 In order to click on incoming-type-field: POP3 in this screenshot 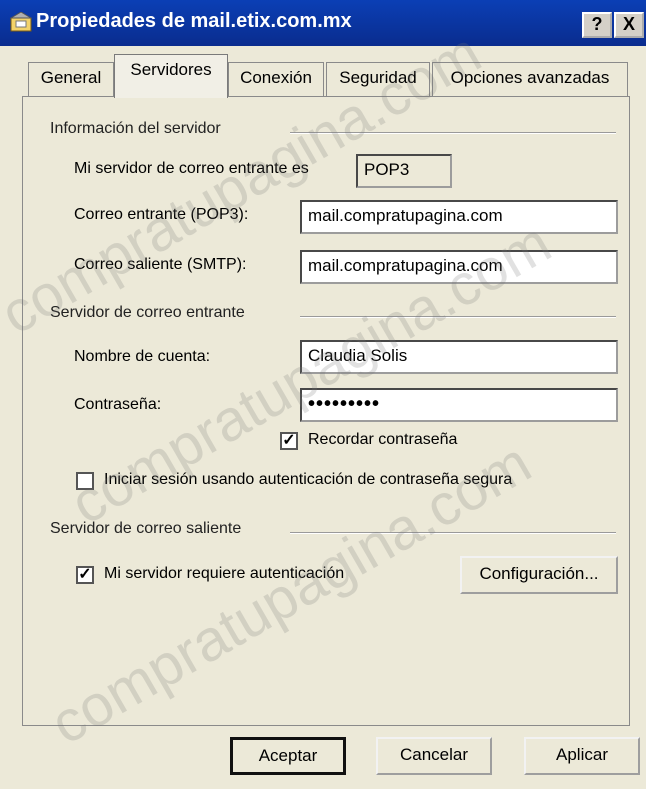, I will do `click(404, 171)`.